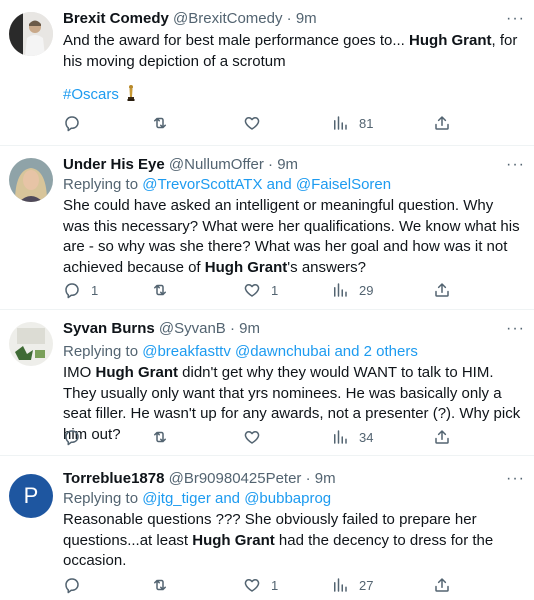  Describe the element at coordinates (176, 498) in the screenshot. I see `mention-link: @jtg_tiger` at that location.